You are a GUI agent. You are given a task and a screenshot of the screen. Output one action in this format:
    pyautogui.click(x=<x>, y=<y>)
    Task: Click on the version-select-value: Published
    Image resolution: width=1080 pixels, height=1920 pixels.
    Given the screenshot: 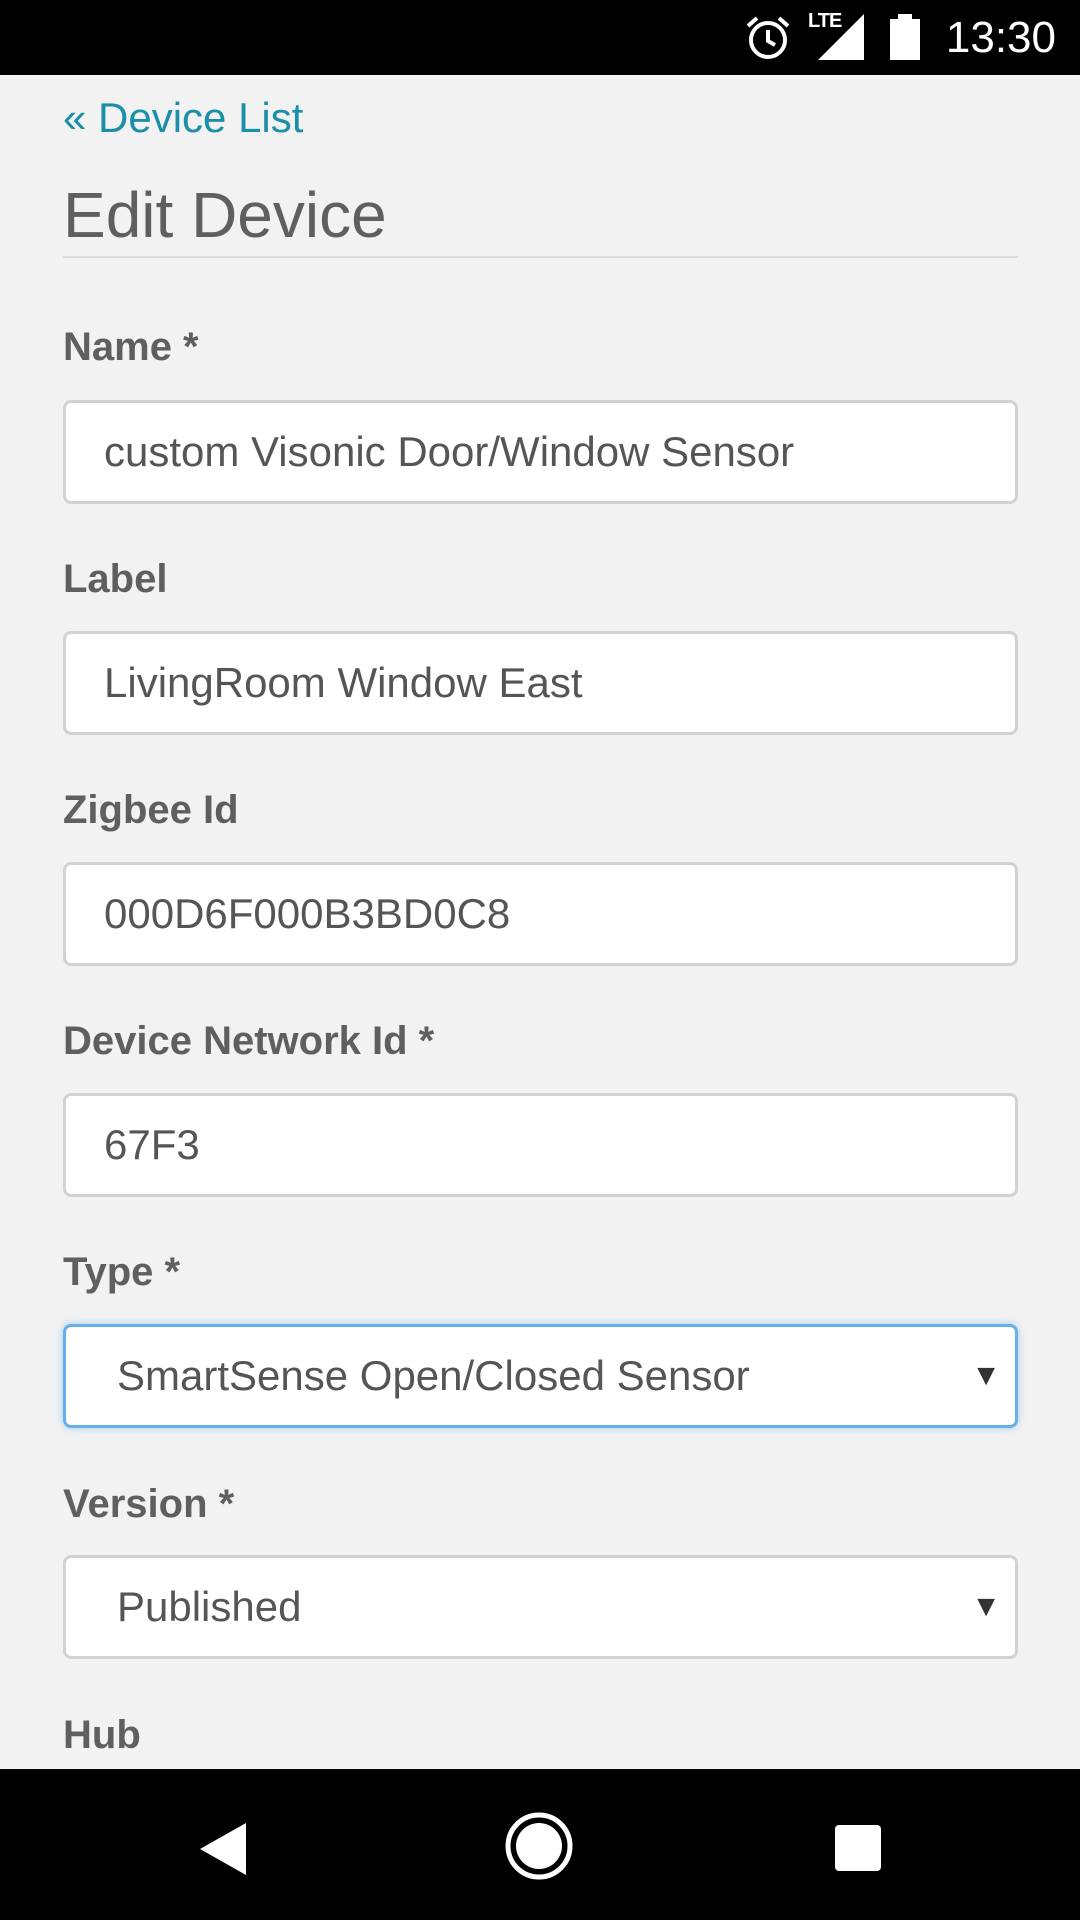 What is the action you would take?
    pyautogui.click(x=209, y=1606)
    